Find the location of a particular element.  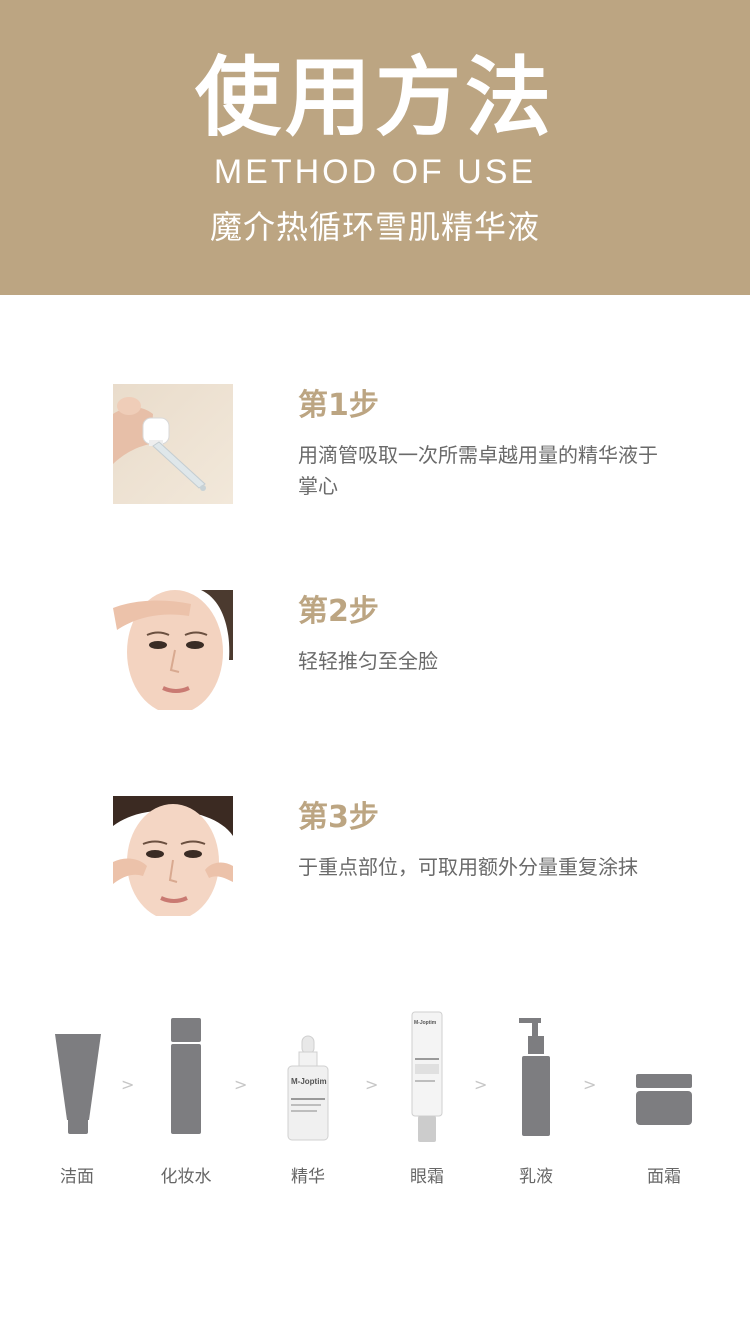

cream-jar-icon is located at coordinates (664, 1075).